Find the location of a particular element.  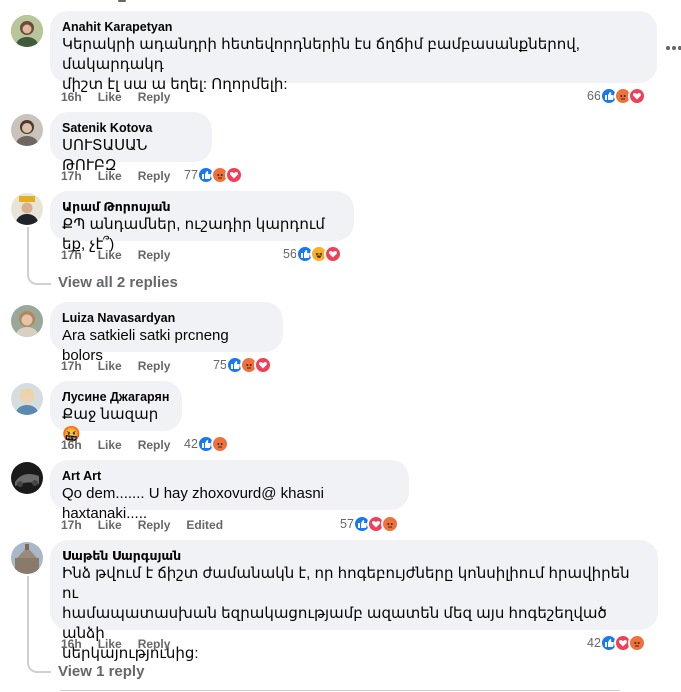

comment-author: Satenik Kotova is located at coordinates (131, 128).